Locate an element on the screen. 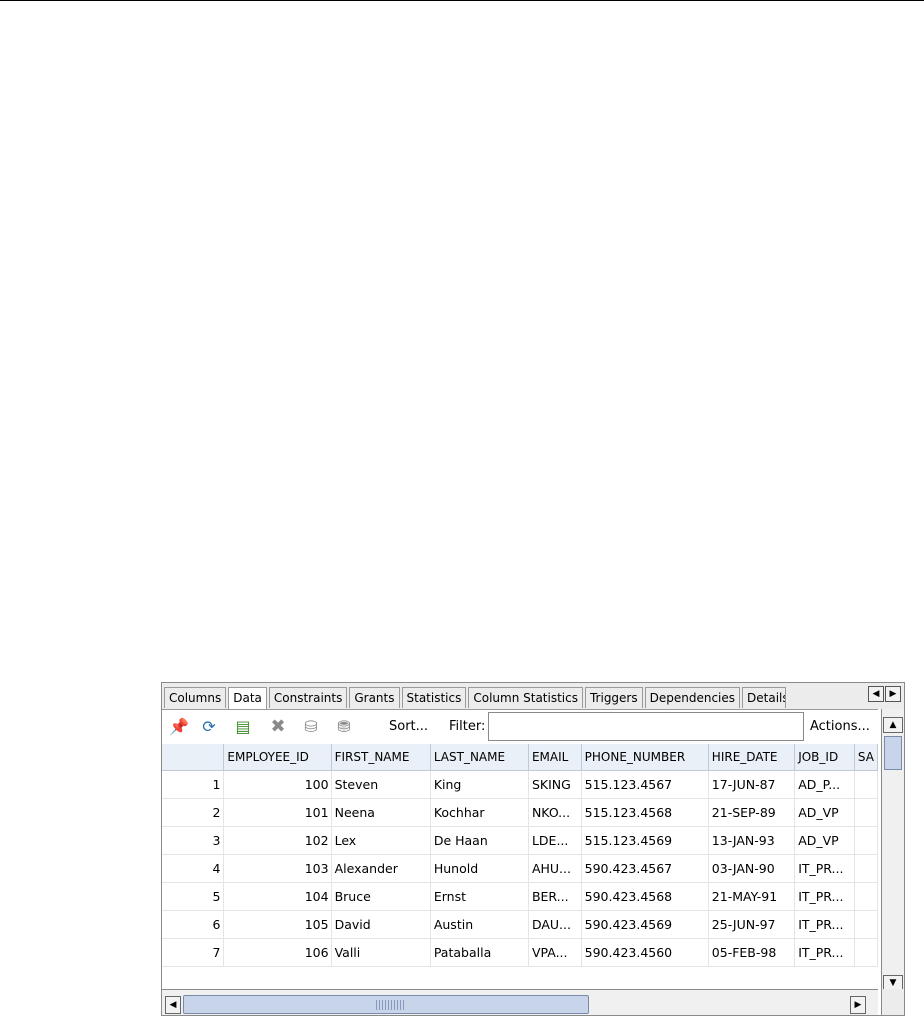  column-header: EMAIL is located at coordinates (555, 757).